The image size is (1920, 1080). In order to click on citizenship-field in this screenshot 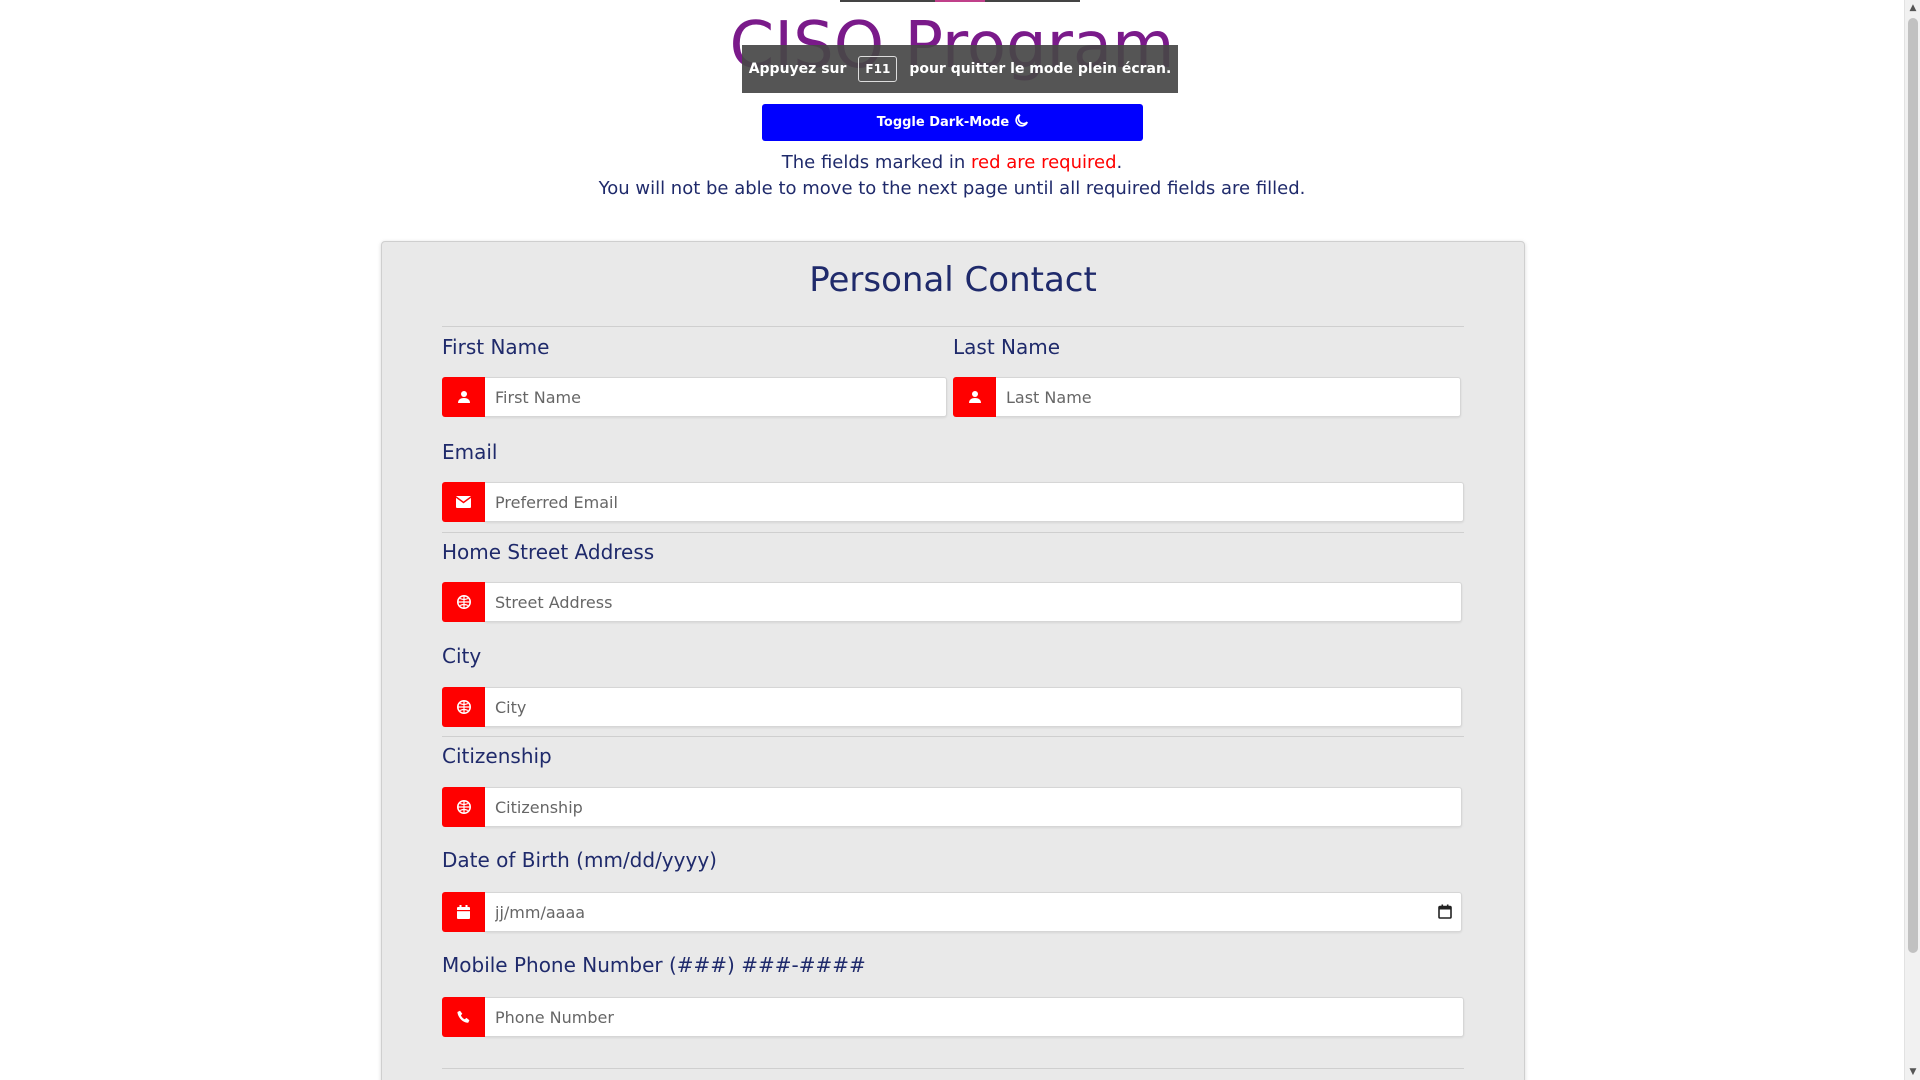, I will do `click(952, 807)`.